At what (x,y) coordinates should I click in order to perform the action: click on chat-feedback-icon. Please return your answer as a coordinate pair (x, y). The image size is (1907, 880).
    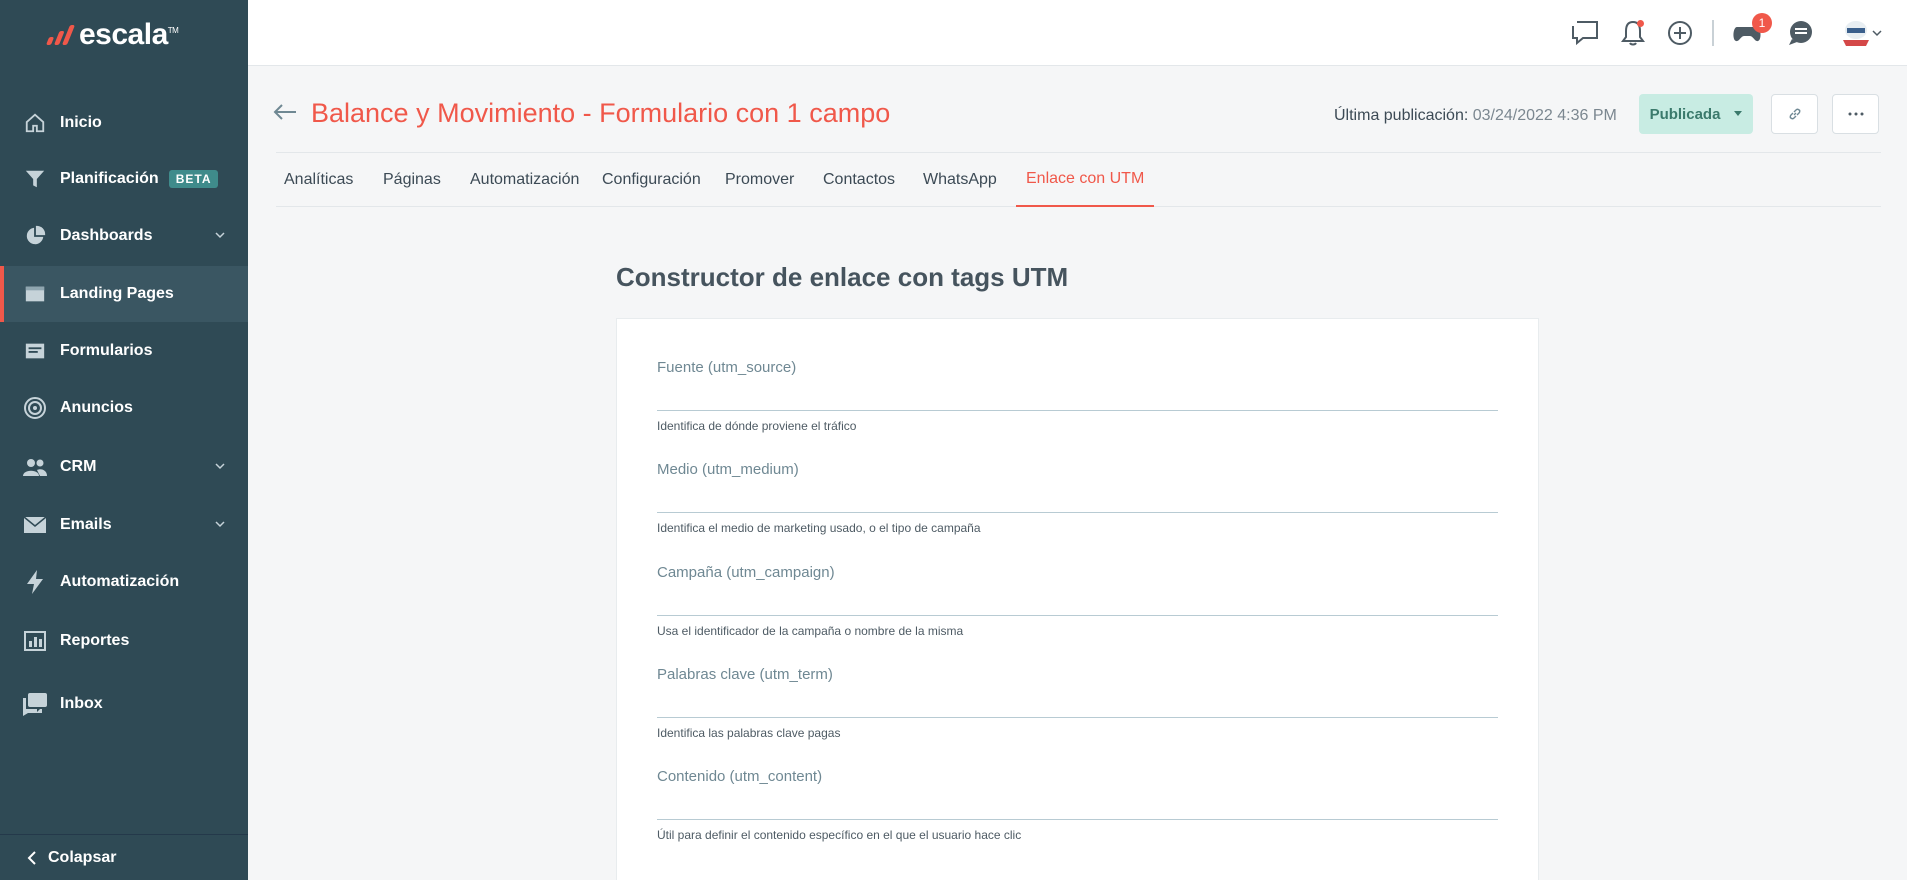
    Looking at the image, I should click on (1585, 33).